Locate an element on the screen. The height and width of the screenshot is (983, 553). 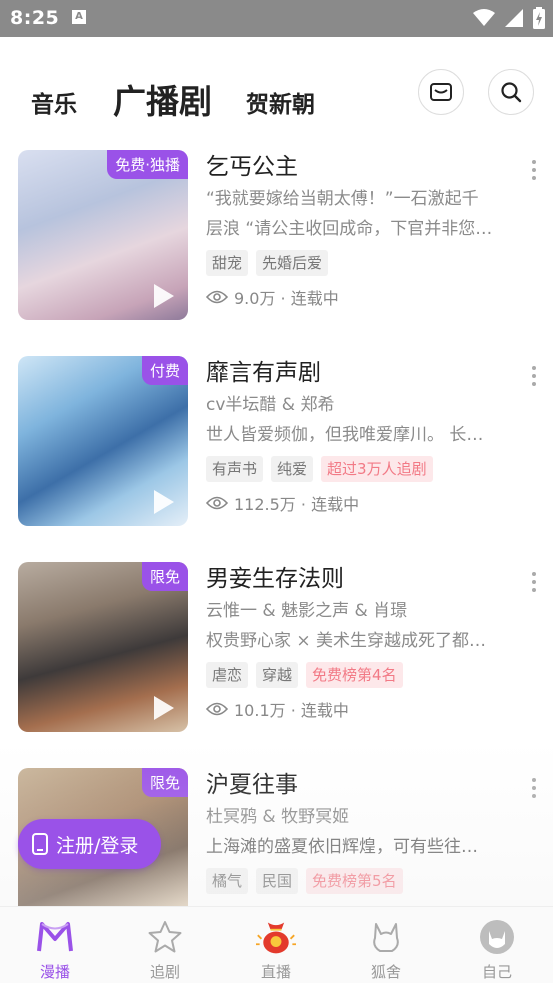
item-description-line: “我就要嫁给当朝太傅！”一石激起千 is located at coordinates (342, 199).